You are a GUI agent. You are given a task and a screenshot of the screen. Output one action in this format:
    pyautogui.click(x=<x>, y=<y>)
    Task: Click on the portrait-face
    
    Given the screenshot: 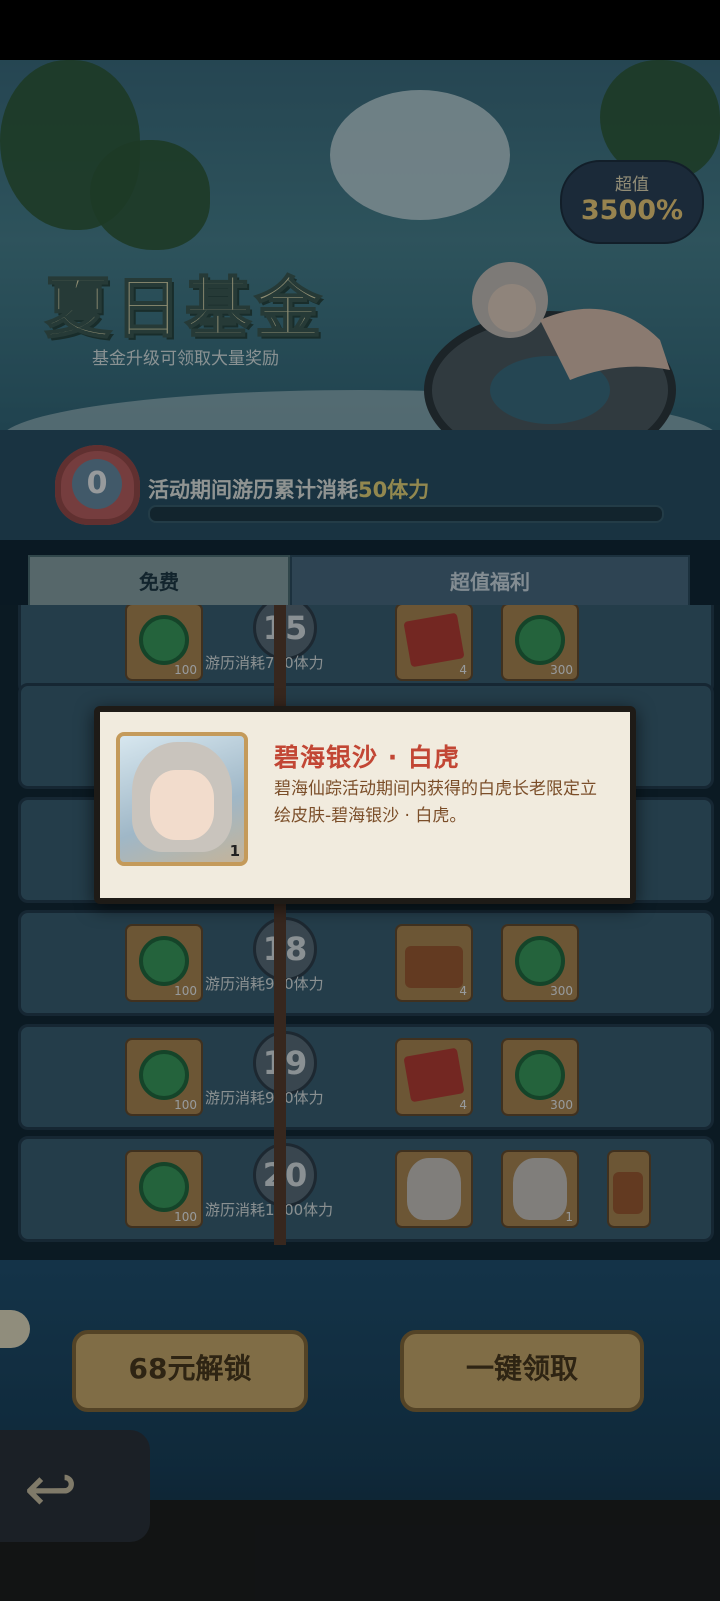 What is the action you would take?
    pyautogui.click(x=182, y=805)
    